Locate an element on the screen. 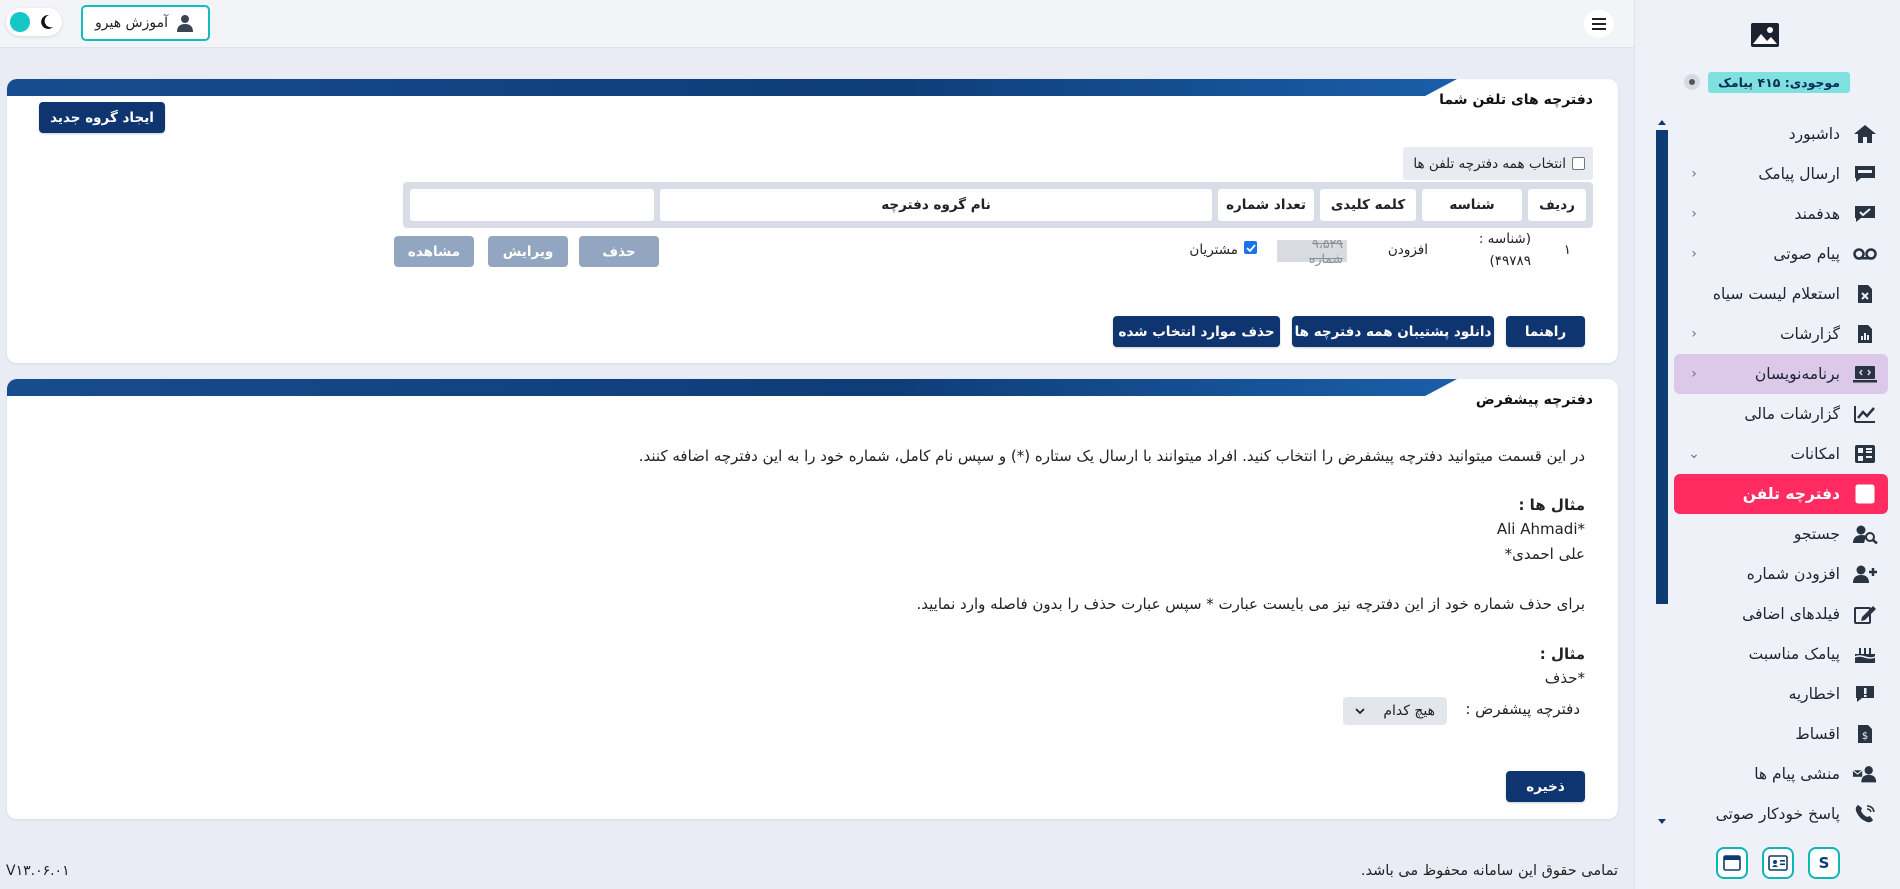 The image size is (1900, 889). sidebar-item-label: افزودن شماره is located at coordinates (1793, 574).